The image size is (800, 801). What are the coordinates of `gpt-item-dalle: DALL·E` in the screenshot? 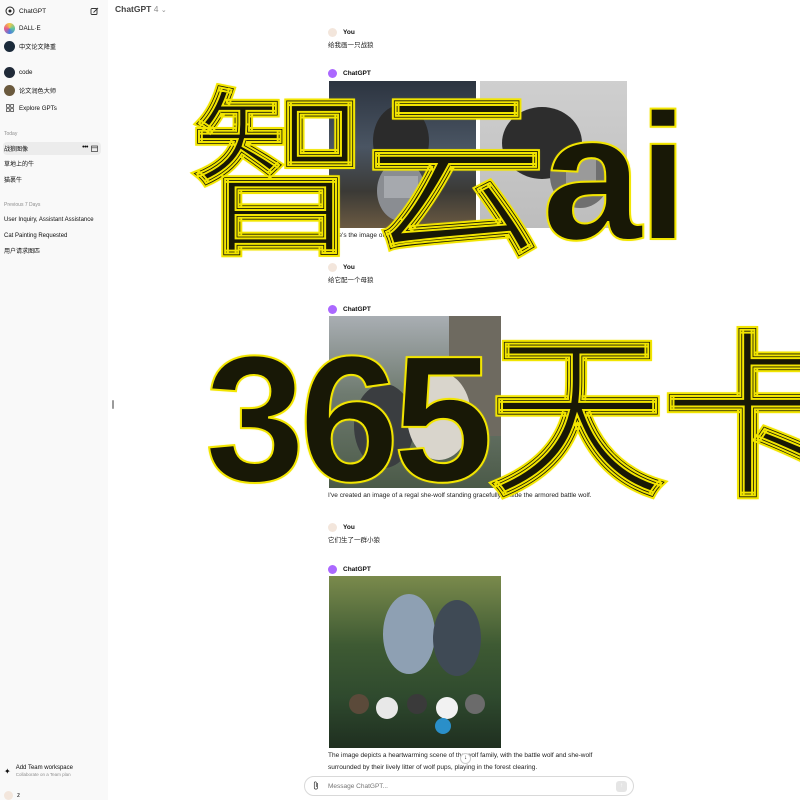 It's located at (22, 28).